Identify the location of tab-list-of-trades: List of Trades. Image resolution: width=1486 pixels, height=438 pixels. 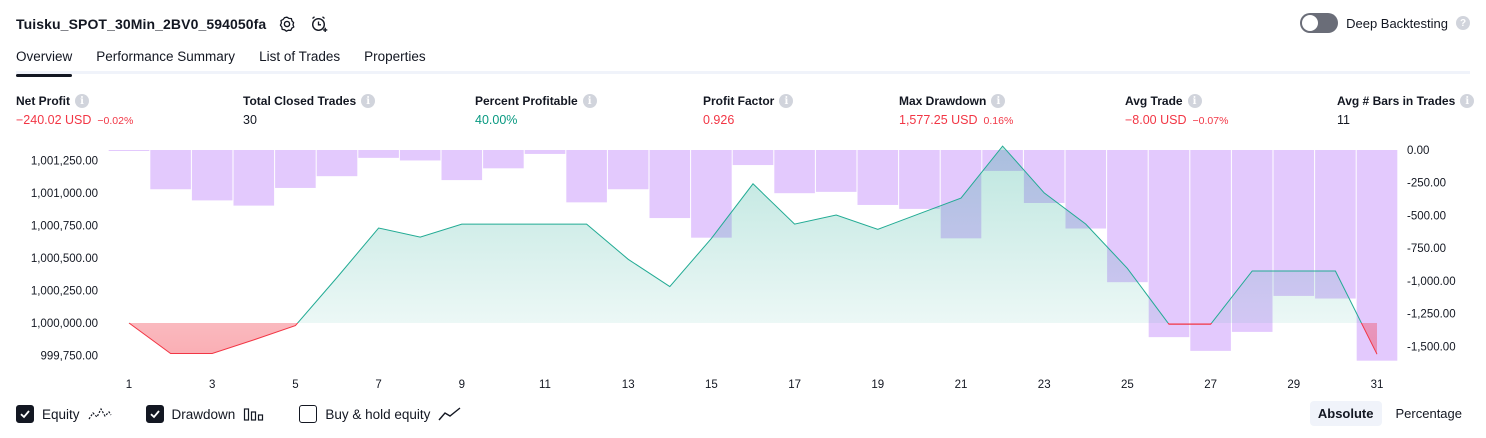
(299, 59).